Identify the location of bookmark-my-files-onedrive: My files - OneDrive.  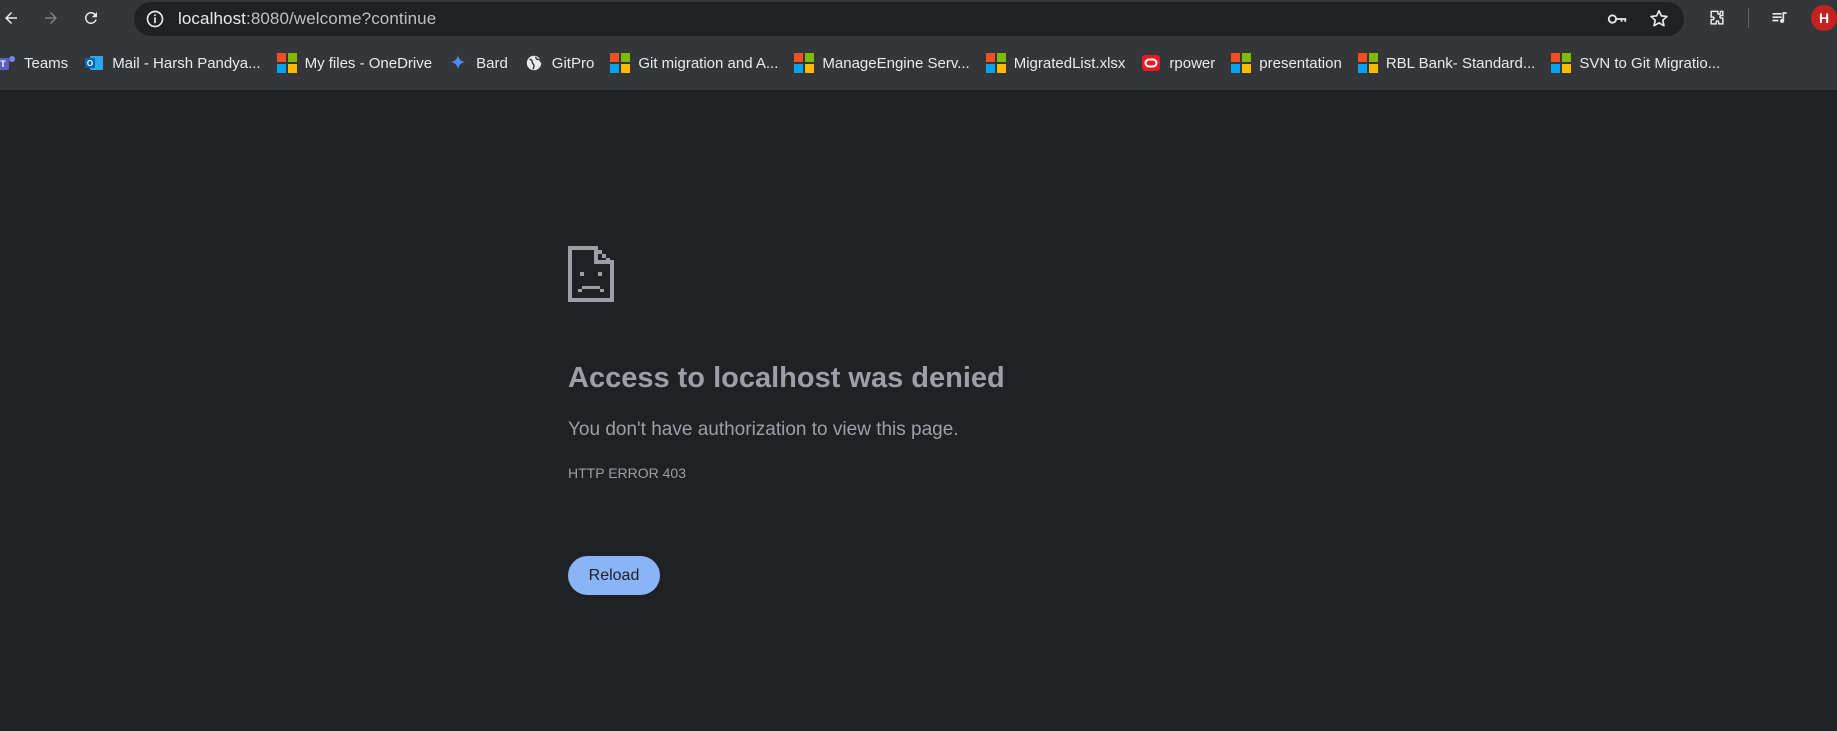
(357, 63).